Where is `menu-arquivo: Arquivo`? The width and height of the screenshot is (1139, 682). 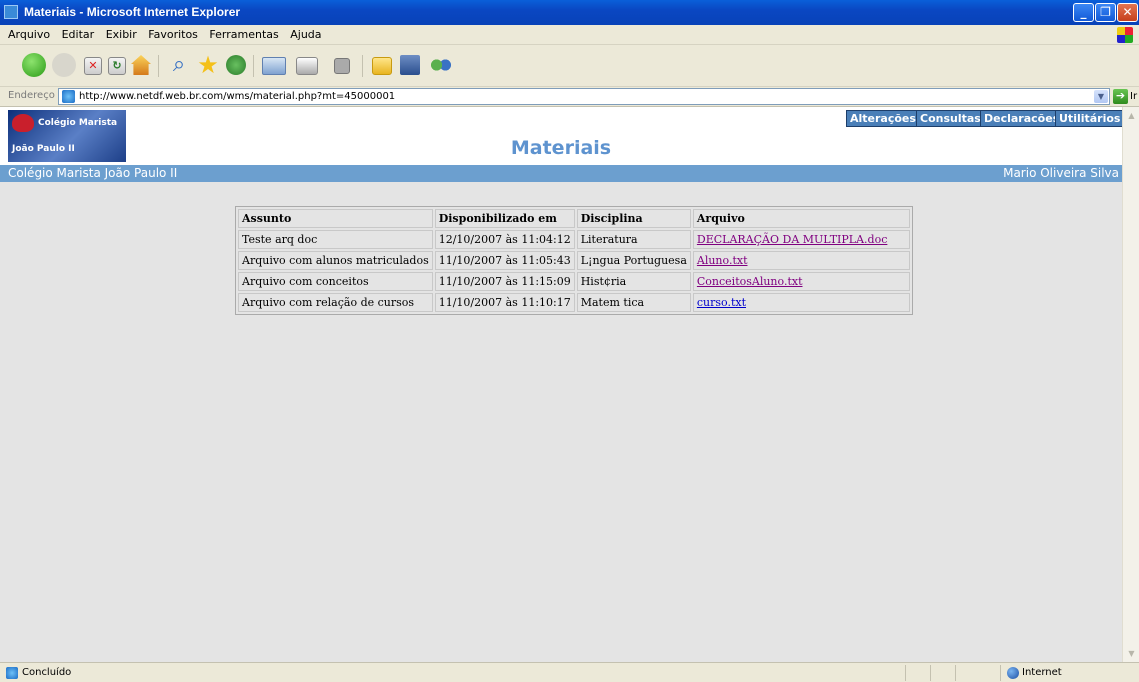 menu-arquivo: Arquivo is located at coordinates (29, 35).